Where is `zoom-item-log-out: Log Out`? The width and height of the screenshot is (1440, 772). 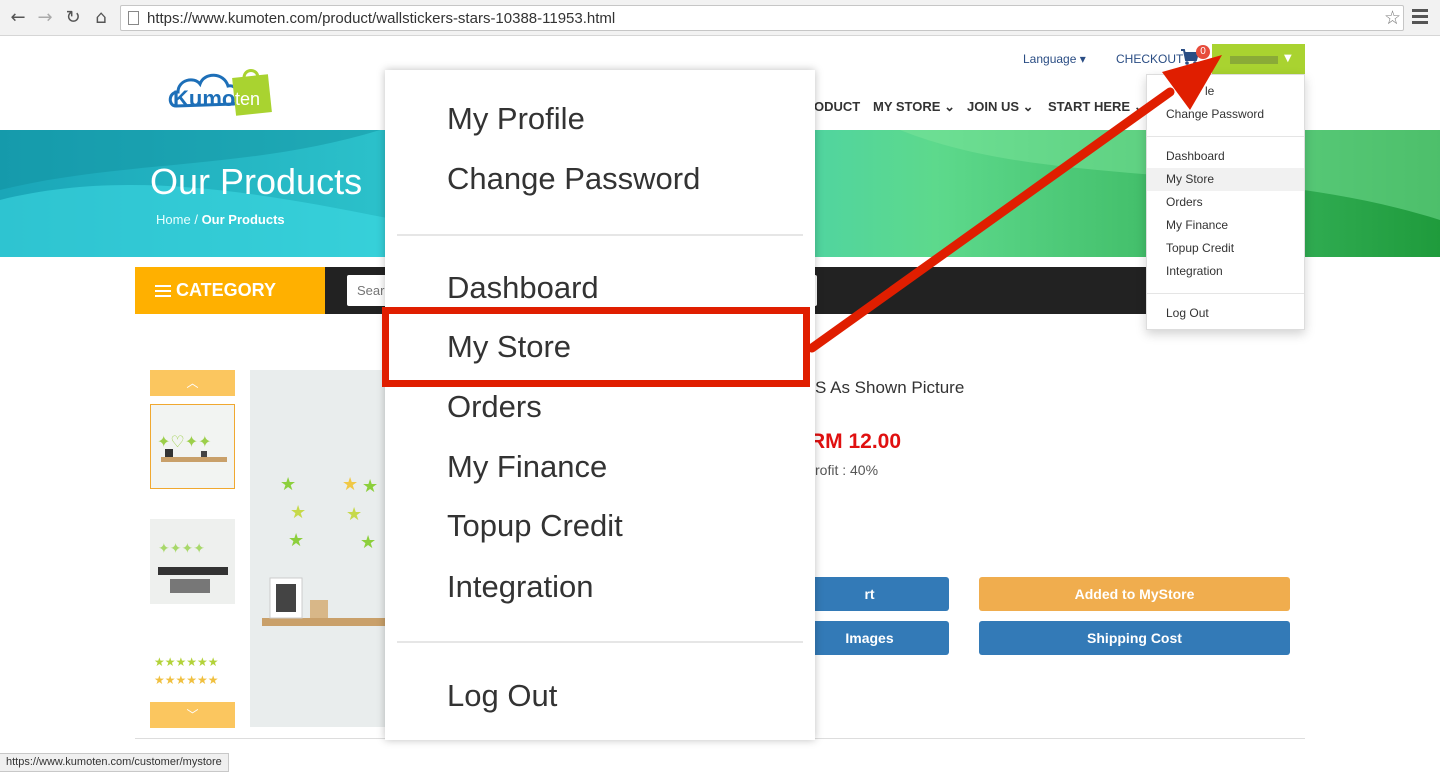 zoom-item-log-out: Log Out is located at coordinates (502, 696).